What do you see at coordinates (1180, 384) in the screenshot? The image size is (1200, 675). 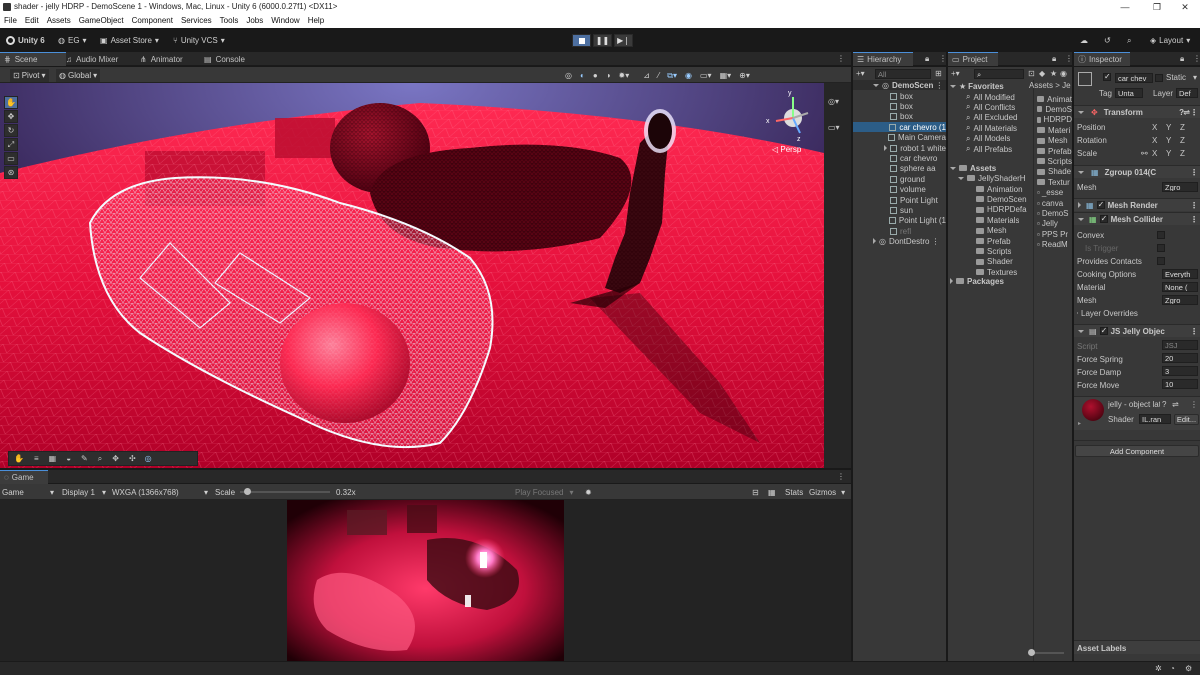 I see `force-move-input: 10` at bounding box center [1180, 384].